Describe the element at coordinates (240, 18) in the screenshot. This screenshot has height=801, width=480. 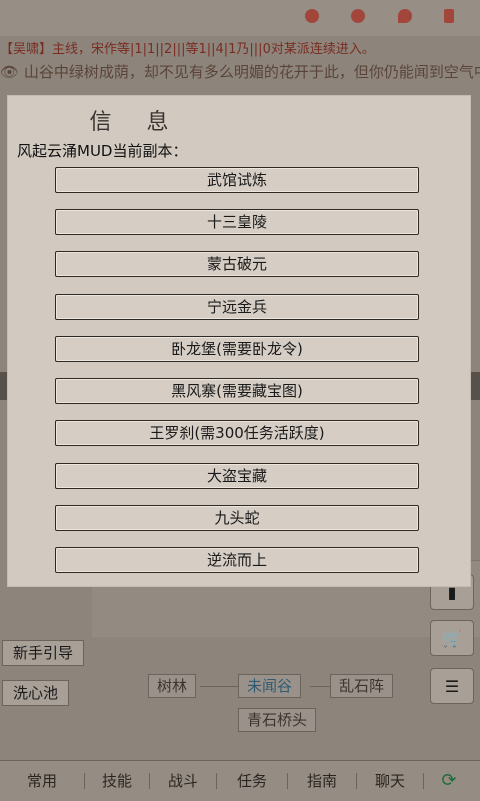
I see `top-bar` at that location.